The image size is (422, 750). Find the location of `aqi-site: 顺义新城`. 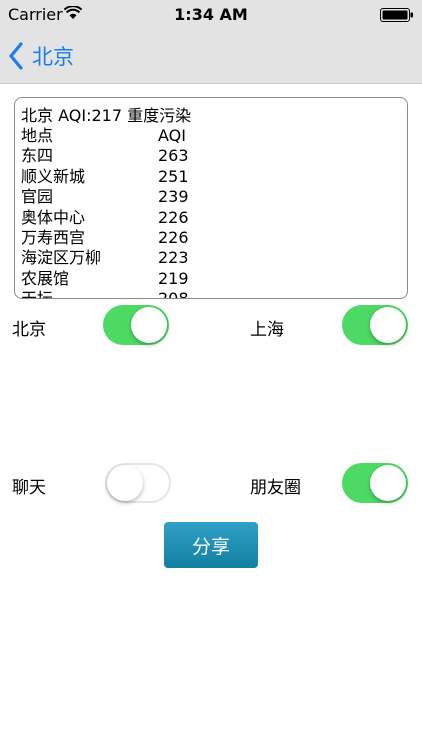

aqi-site: 顺义新城 is located at coordinates (53, 176).